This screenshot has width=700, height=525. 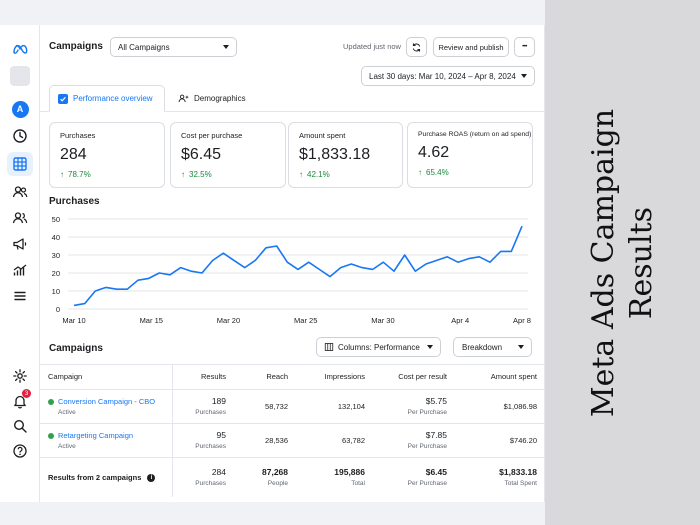 What do you see at coordinates (203, 440) in the screenshot?
I see `results-cell: 95 Purchases` at bounding box center [203, 440].